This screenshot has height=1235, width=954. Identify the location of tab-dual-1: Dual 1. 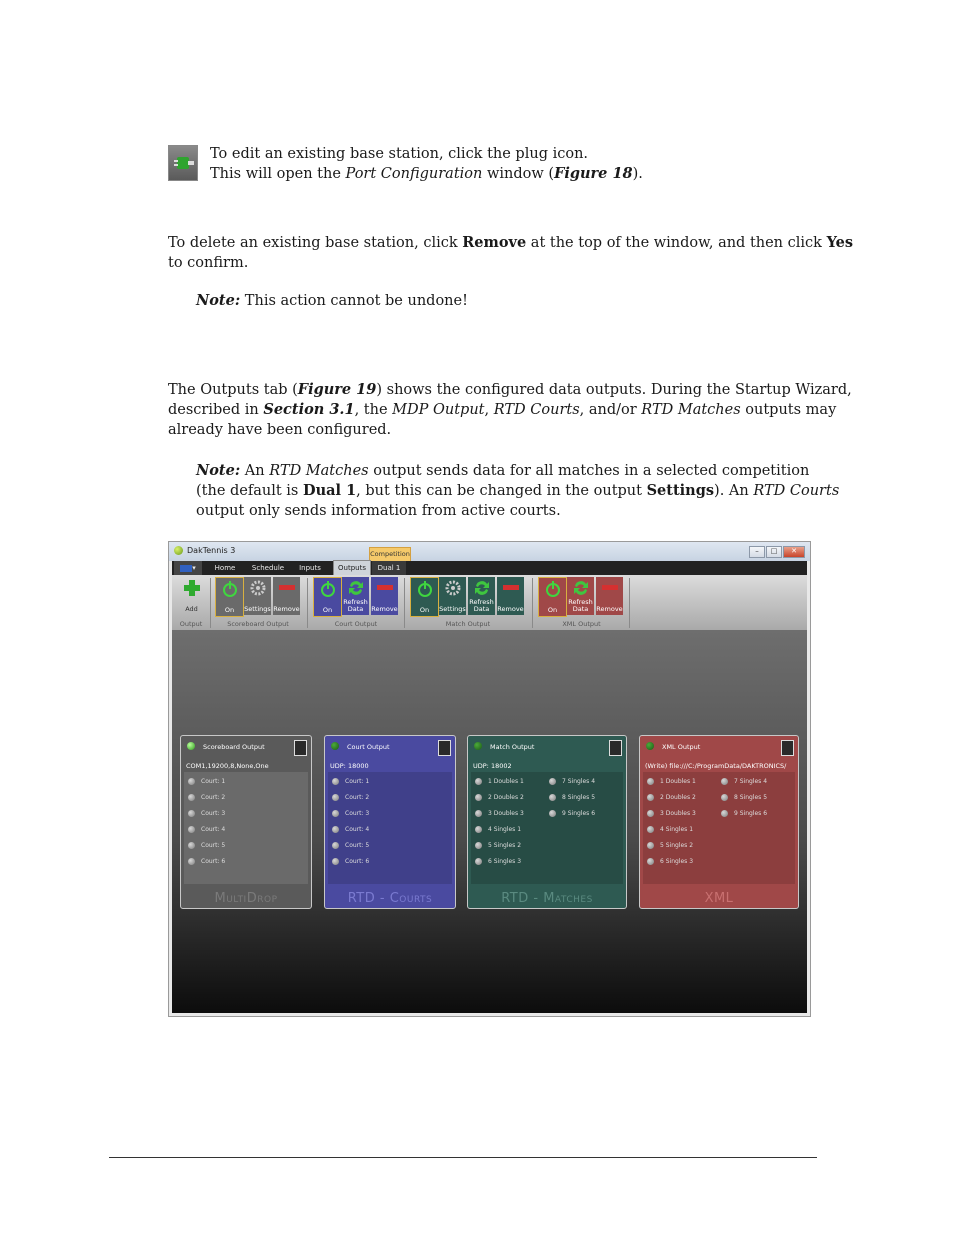
(389, 568).